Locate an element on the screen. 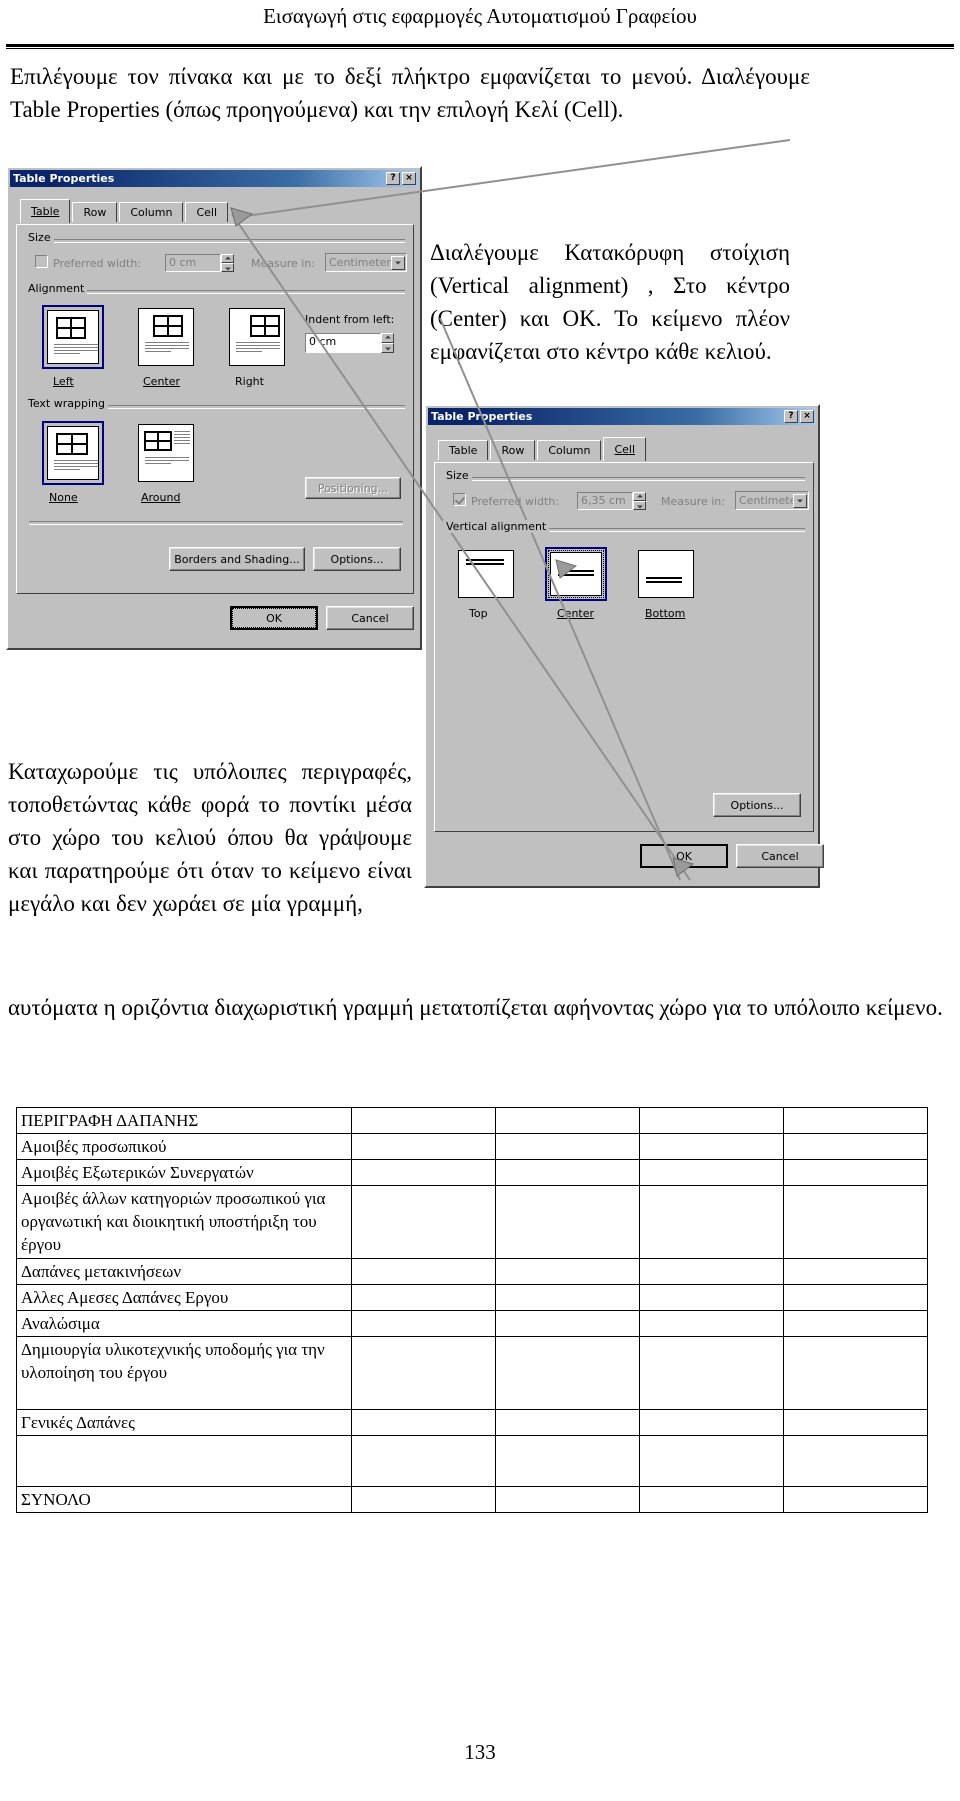  alignment-center-text: Center is located at coordinates (162, 381).